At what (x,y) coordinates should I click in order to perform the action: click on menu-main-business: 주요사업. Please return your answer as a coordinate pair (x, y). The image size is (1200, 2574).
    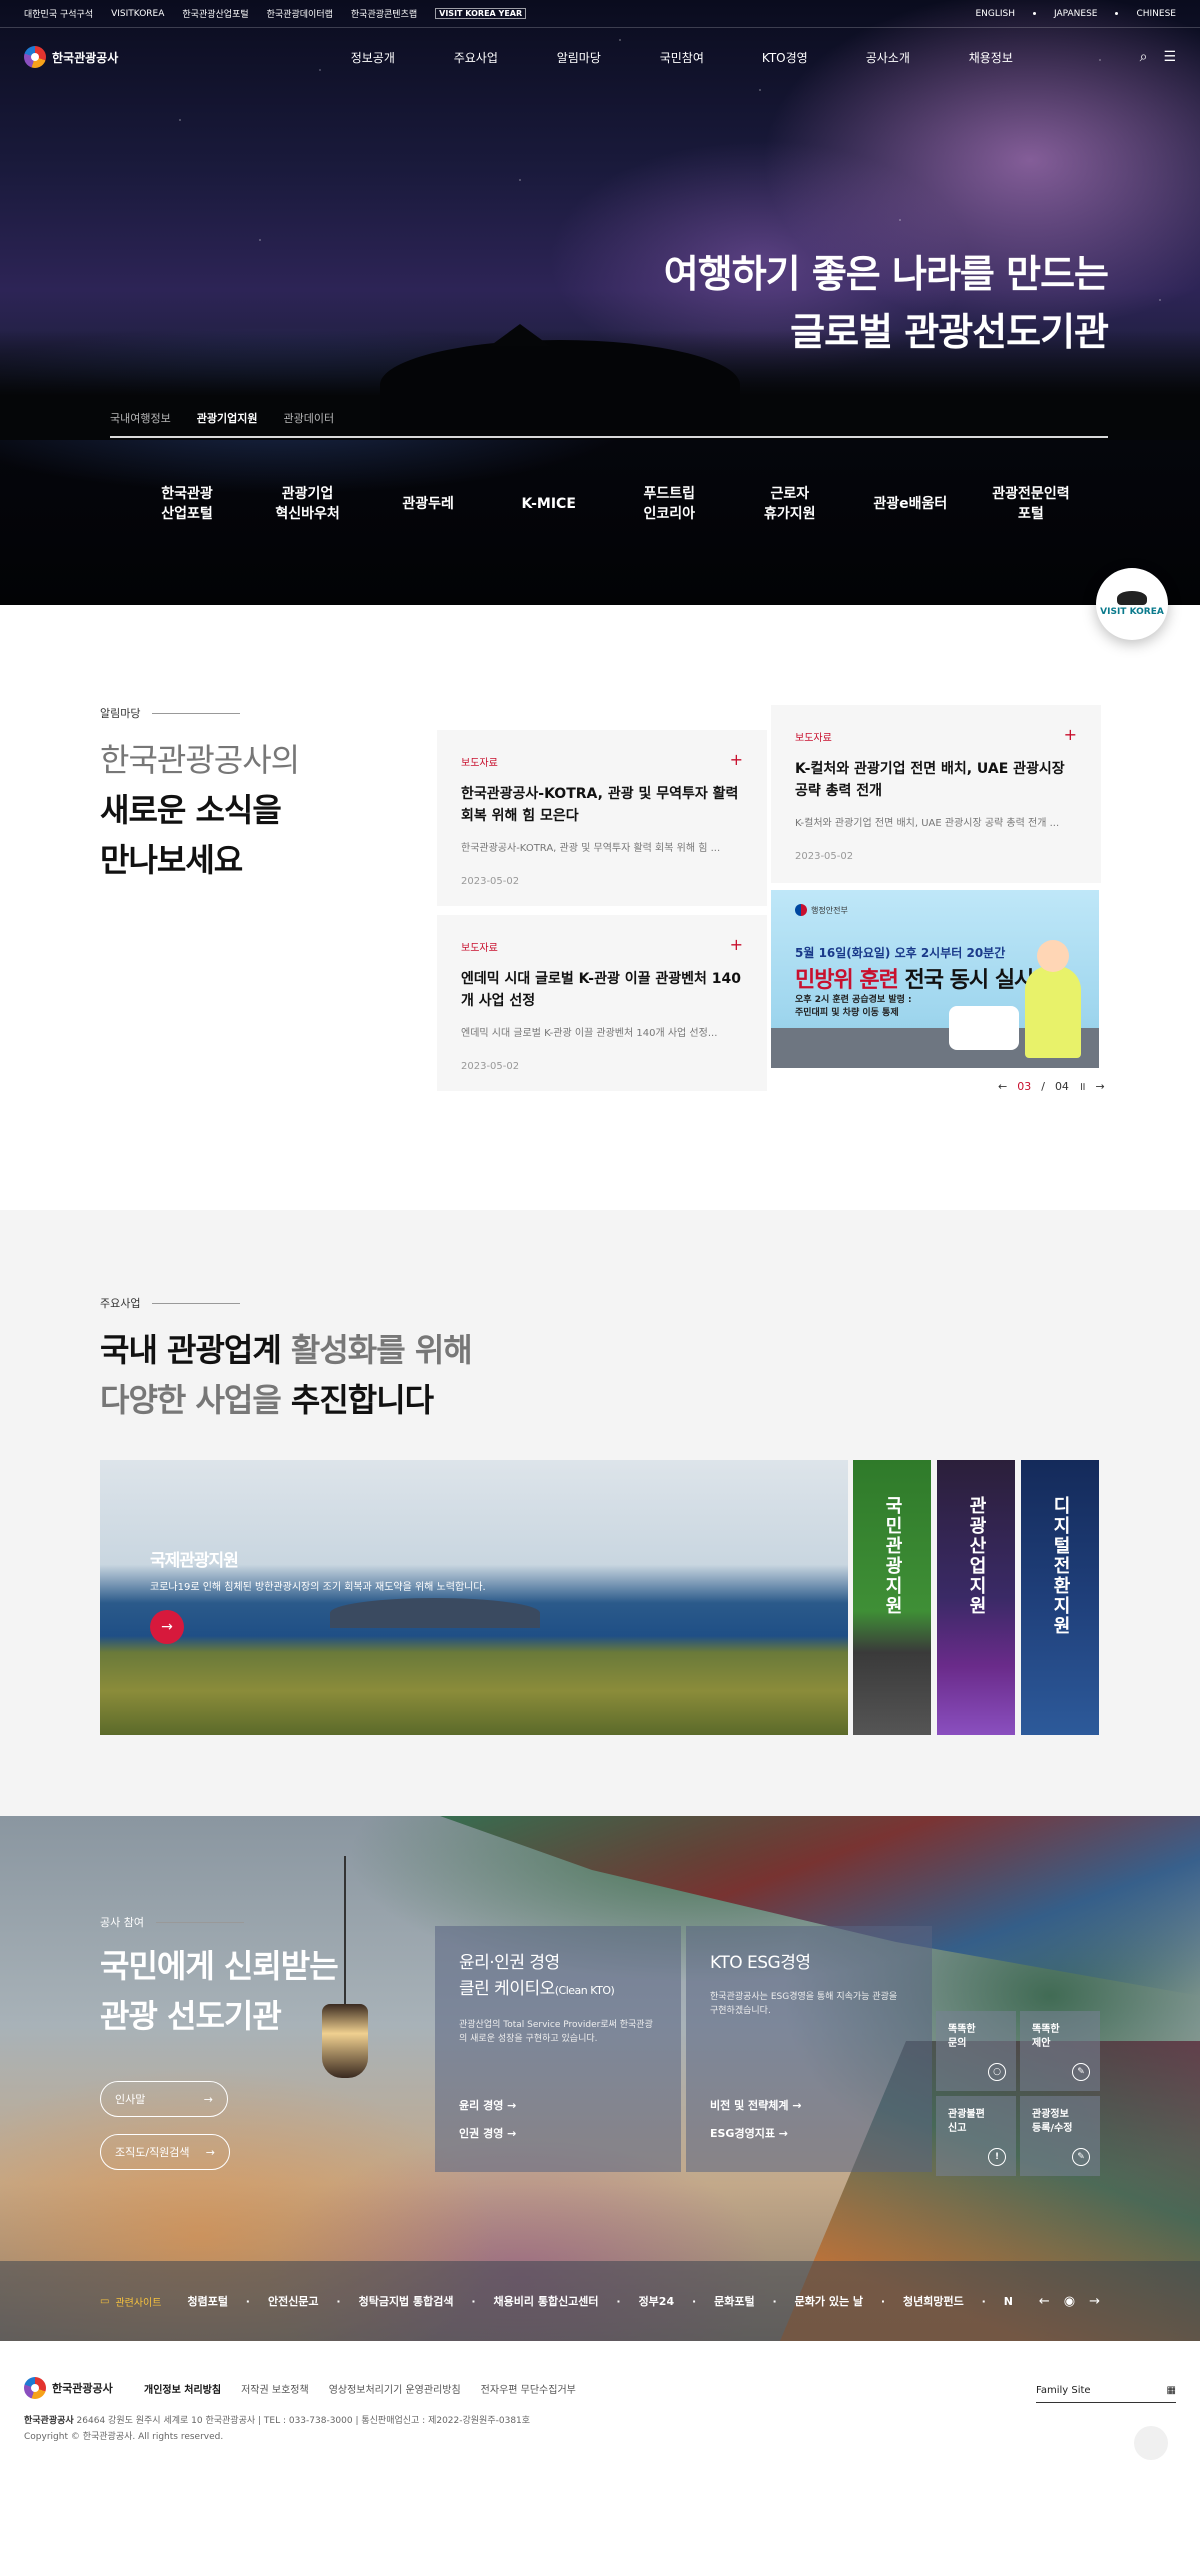
    Looking at the image, I should click on (475, 57).